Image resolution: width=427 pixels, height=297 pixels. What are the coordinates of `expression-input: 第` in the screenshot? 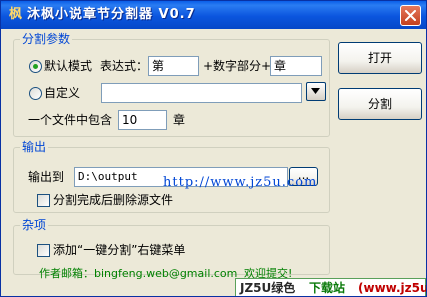 It's located at (173, 66).